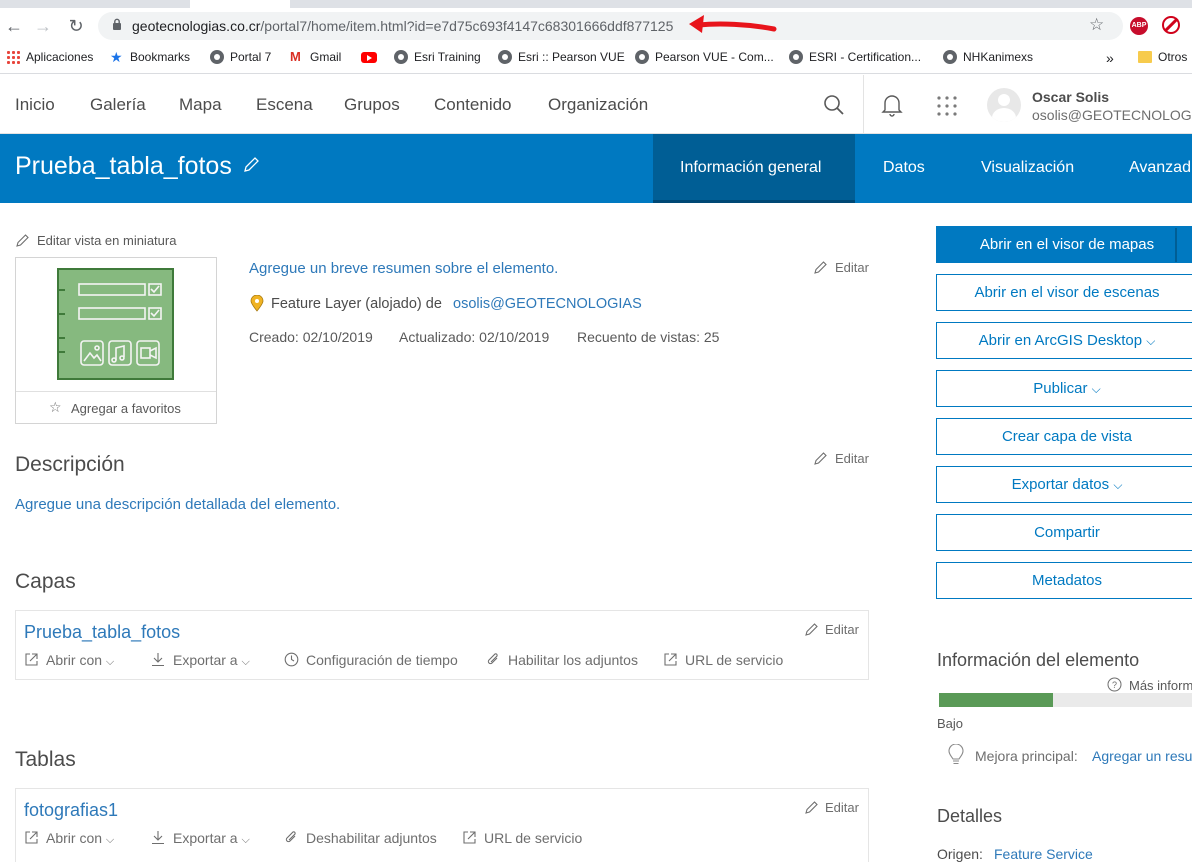 The image size is (1192, 862). Describe the element at coordinates (311, 337) in the screenshot. I see `created-date: Creado: 02/10/2019` at that location.